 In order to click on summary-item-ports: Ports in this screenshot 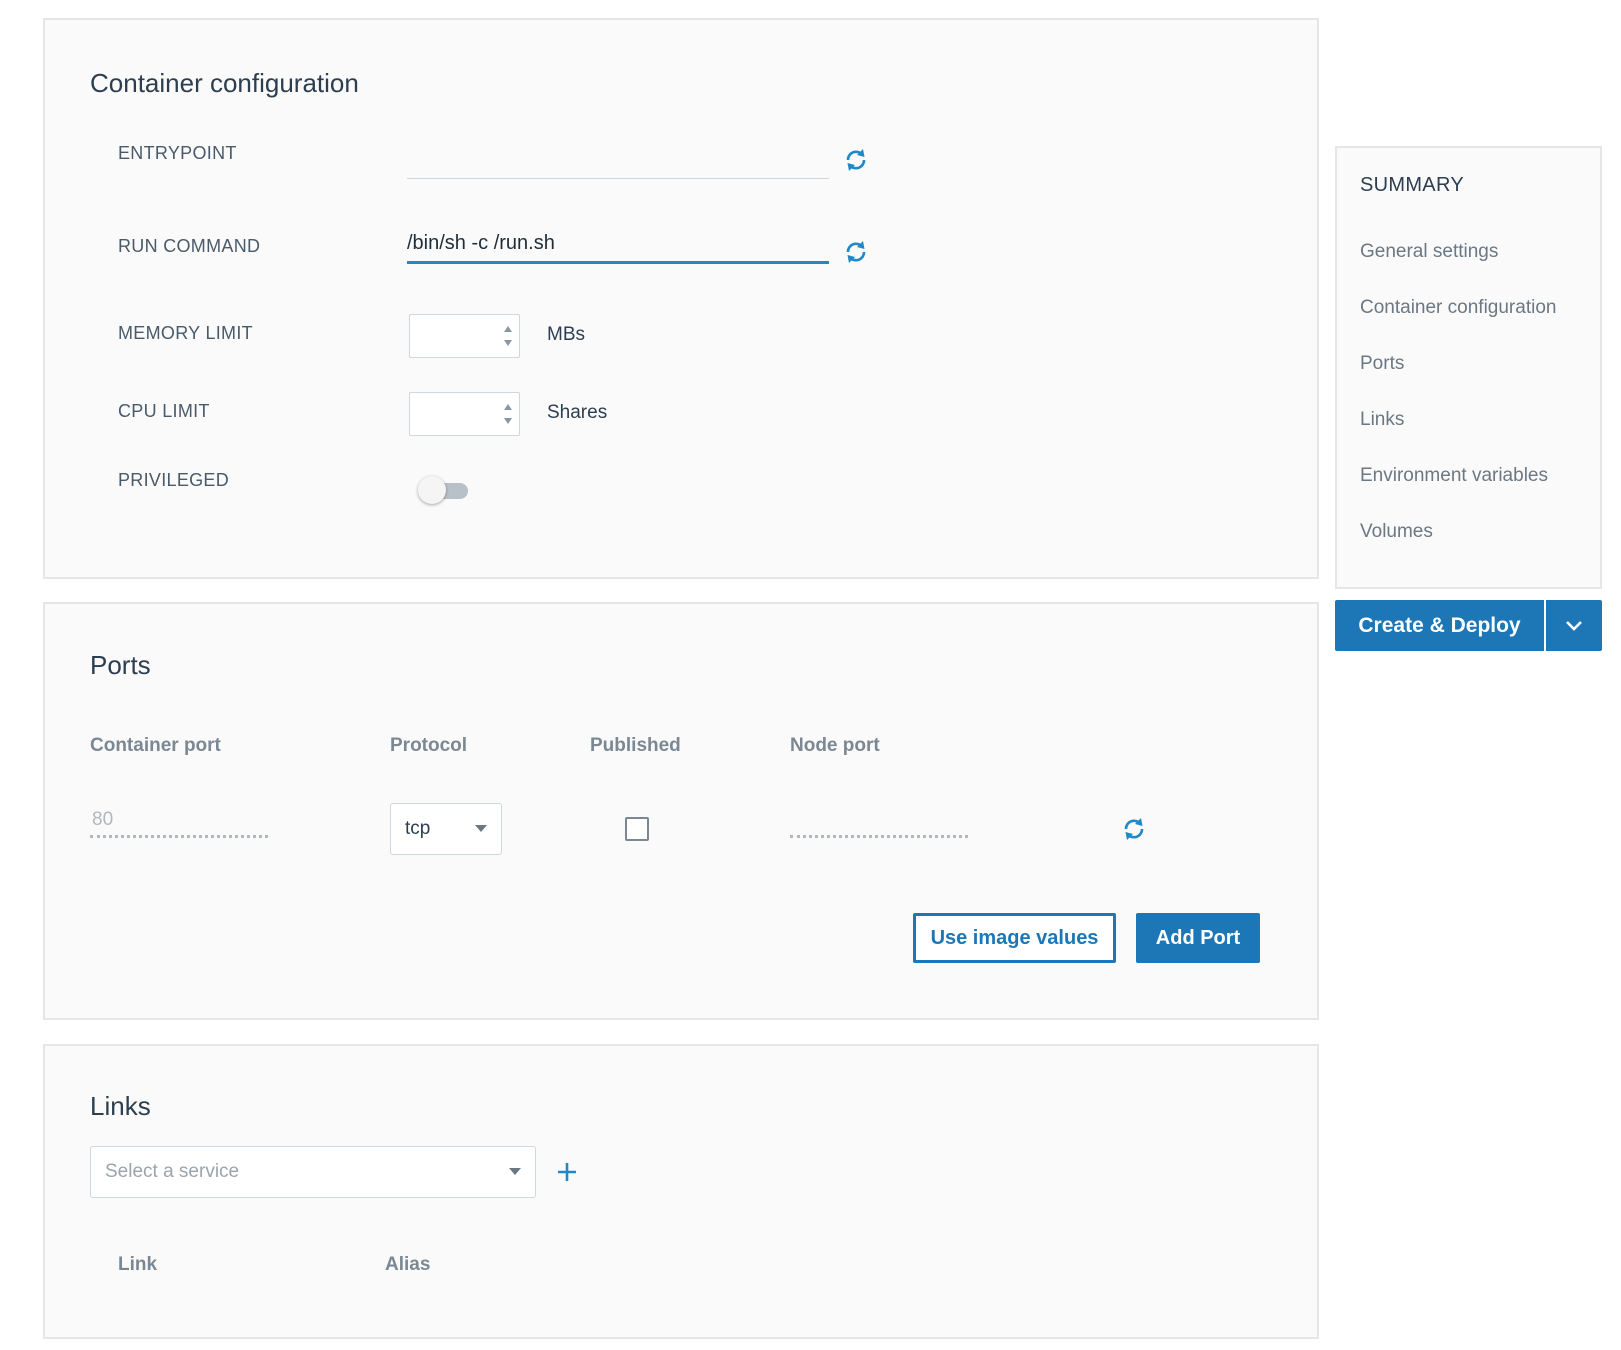, I will do `click(1382, 364)`.